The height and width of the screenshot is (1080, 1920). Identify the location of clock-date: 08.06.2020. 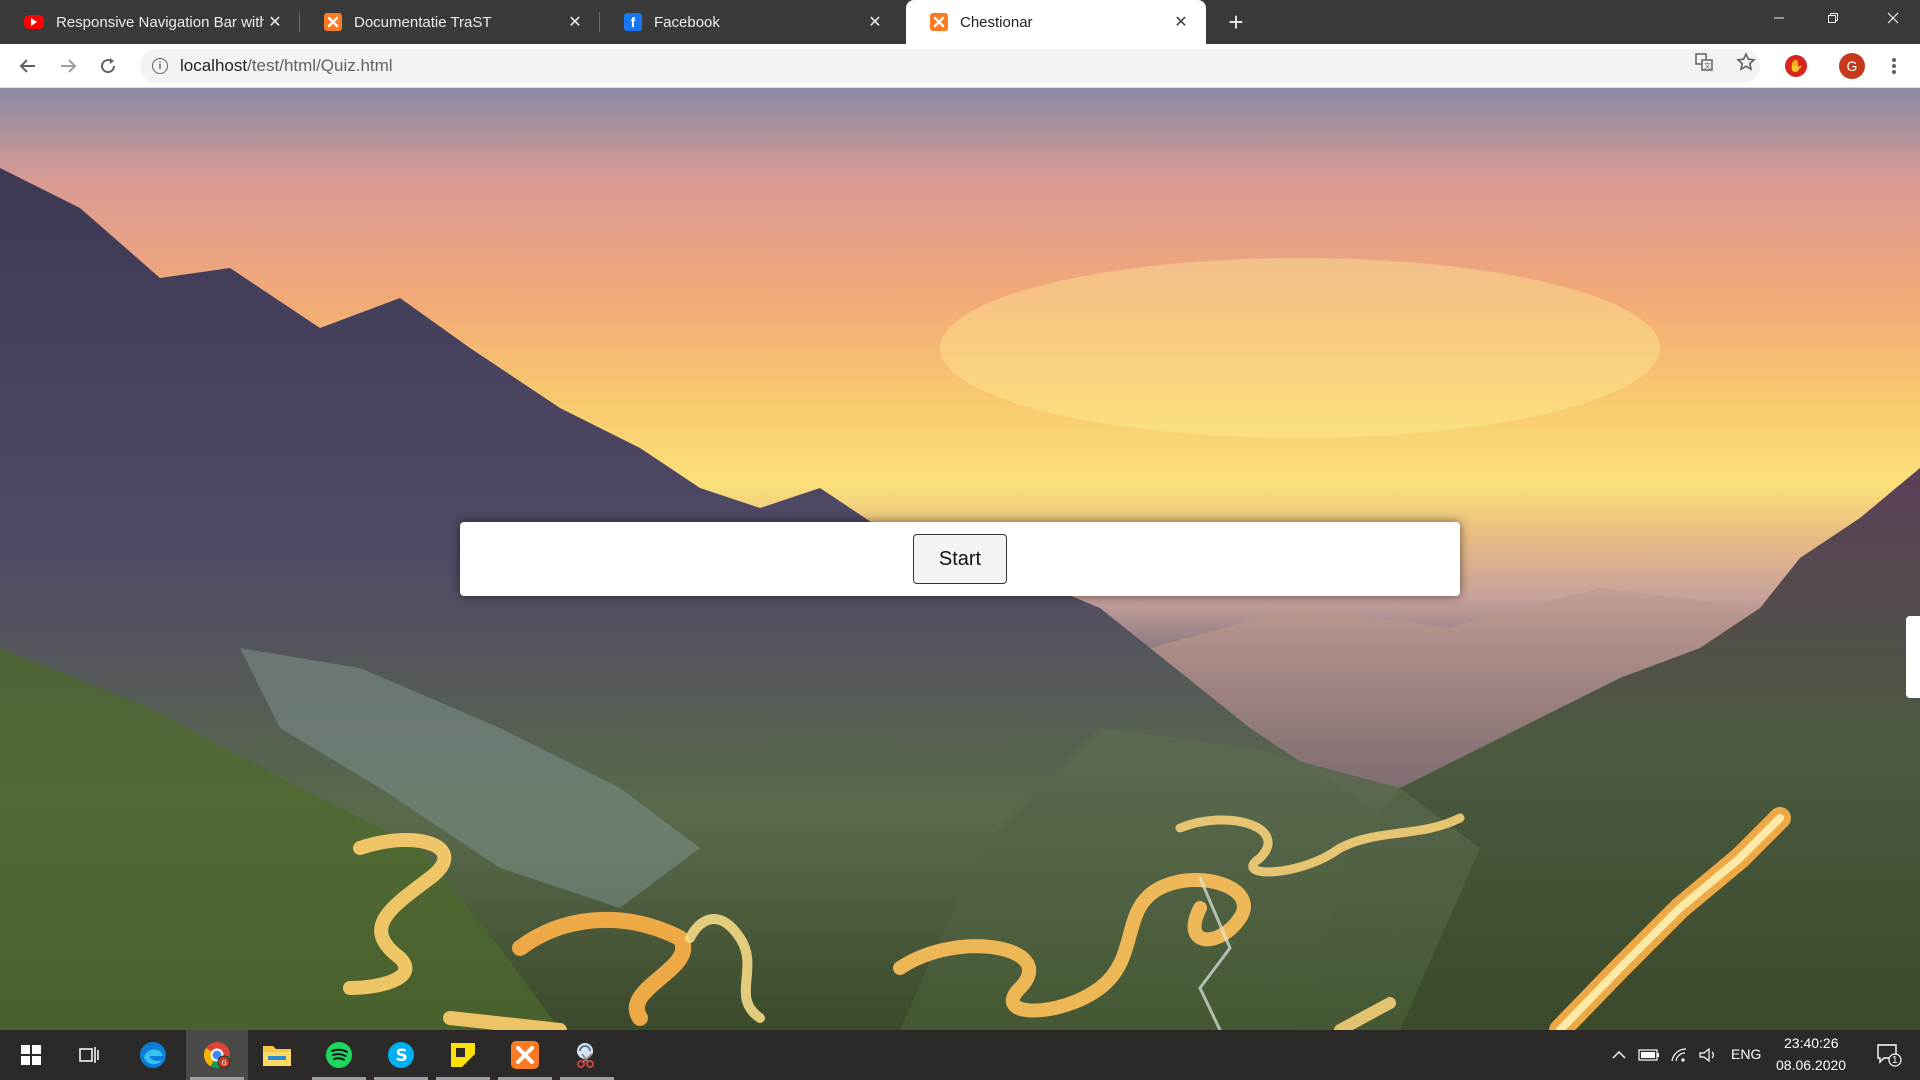
(1811, 1065).